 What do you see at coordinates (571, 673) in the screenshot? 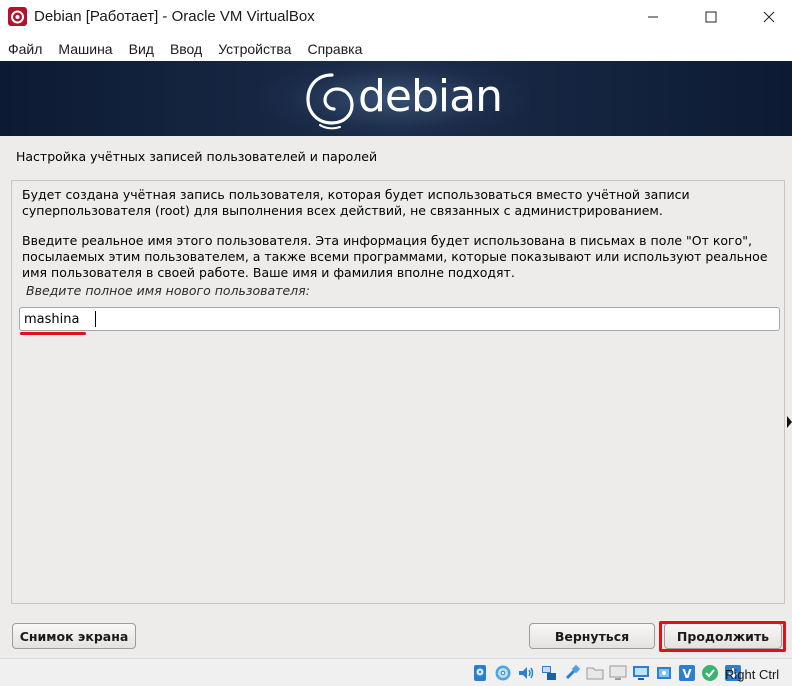
I see `usb-icon` at bounding box center [571, 673].